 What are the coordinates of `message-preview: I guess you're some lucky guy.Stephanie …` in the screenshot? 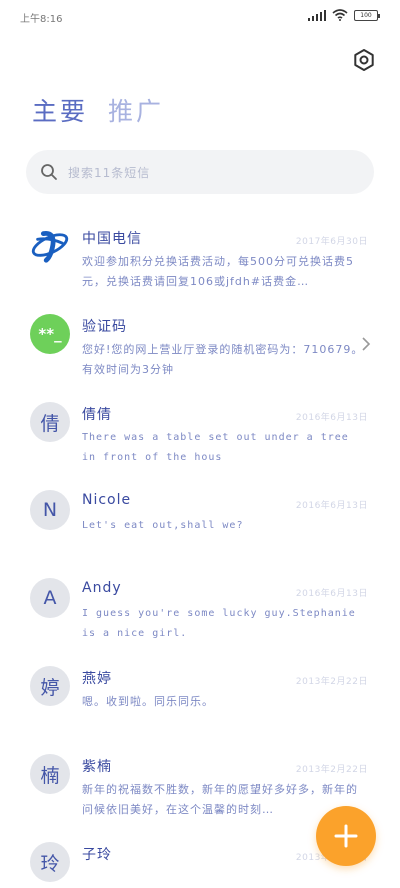 It's located at (219, 623).